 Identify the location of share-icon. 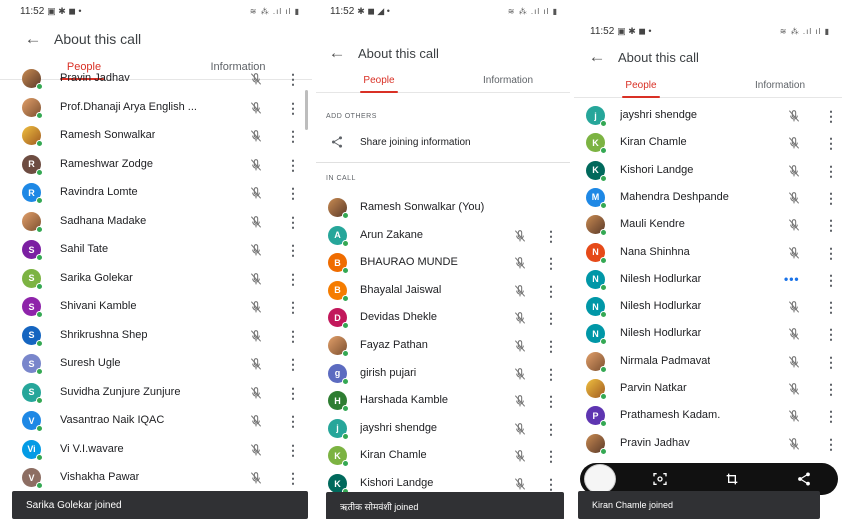
(804, 479).